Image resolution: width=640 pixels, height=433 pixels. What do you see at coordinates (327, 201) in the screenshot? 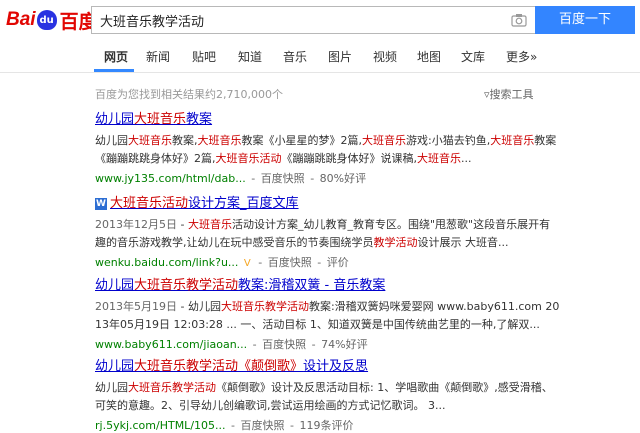
I see `result-title: W 大班音乐活动设计方案_百度文库` at bounding box center [327, 201].